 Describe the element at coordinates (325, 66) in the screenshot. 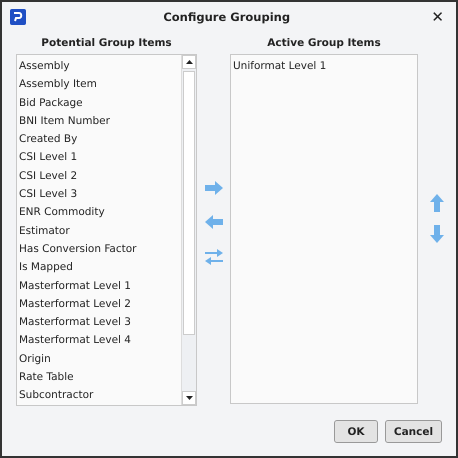

I see `list-item: Uniformat Level 1` at that location.